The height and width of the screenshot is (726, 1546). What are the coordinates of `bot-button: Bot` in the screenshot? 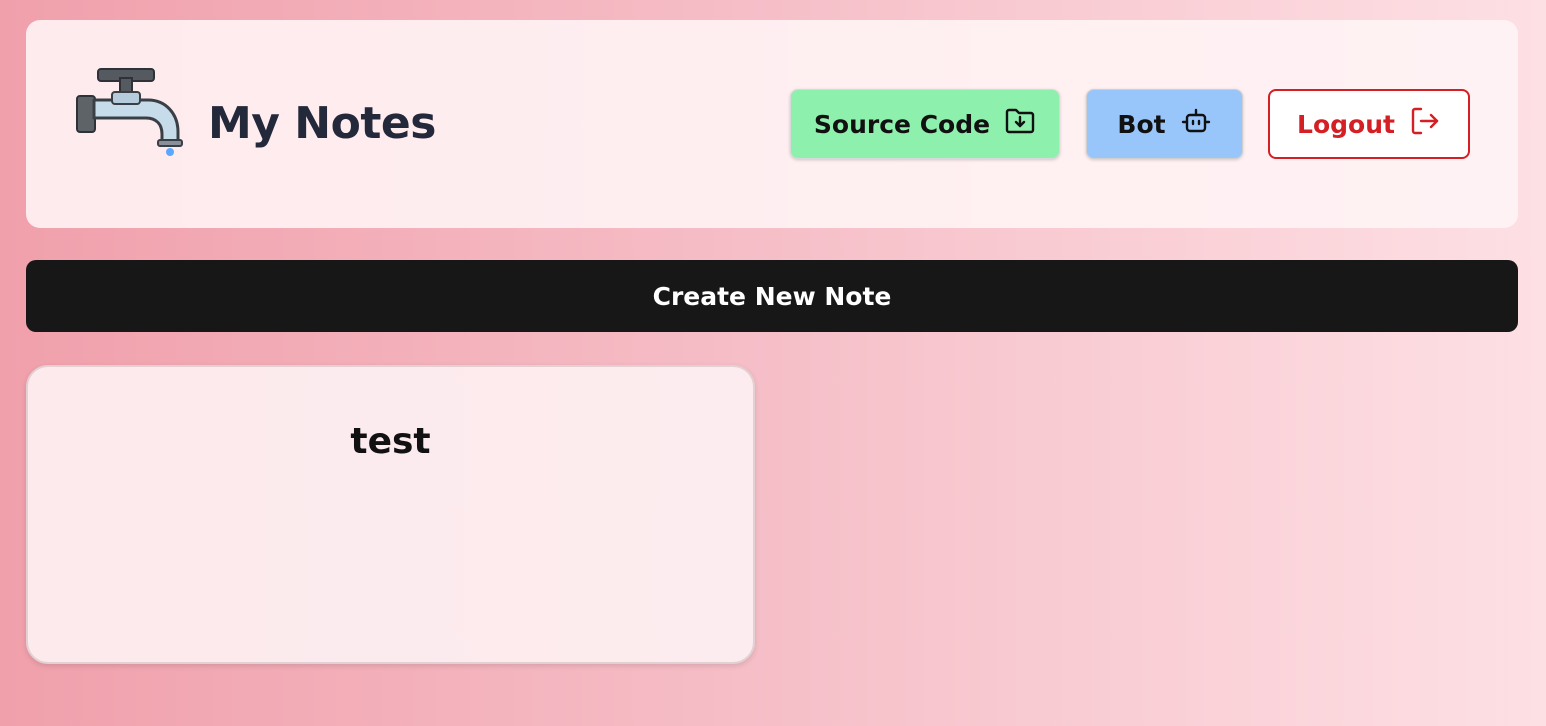 It's located at (1164, 124).